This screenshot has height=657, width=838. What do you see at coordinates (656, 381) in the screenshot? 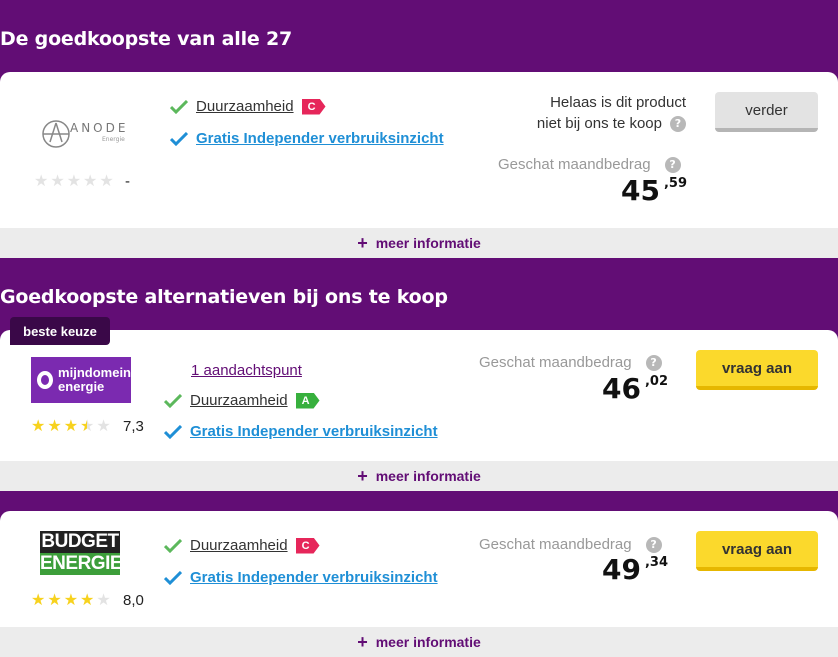
I see `price-cents: ,02` at bounding box center [656, 381].